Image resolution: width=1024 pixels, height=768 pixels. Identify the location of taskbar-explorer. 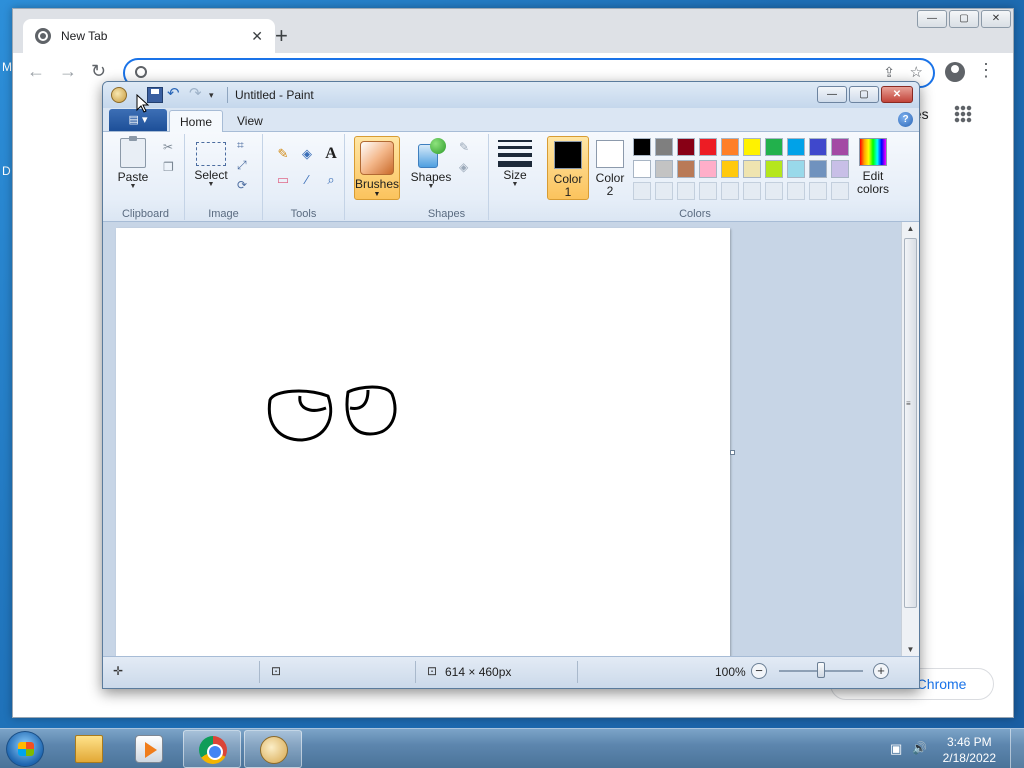
(89, 749).